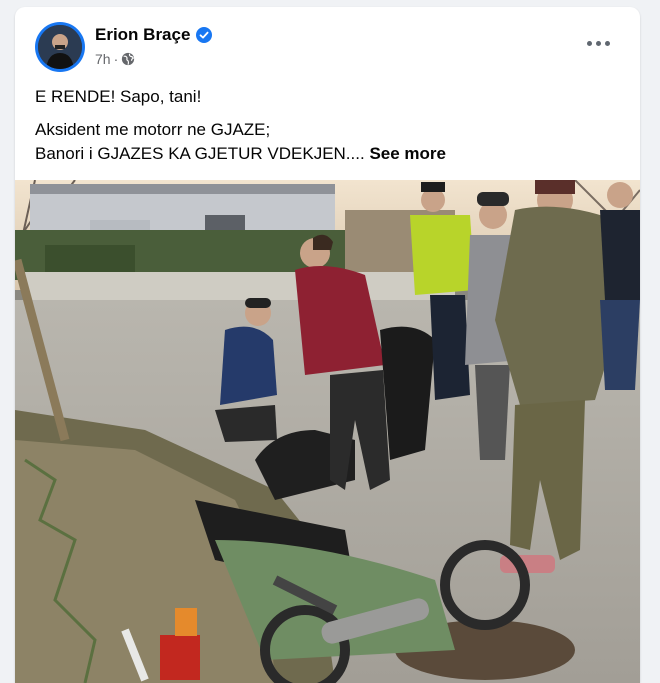 The image size is (660, 683). I want to click on avatar-photo, so click(60, 47).